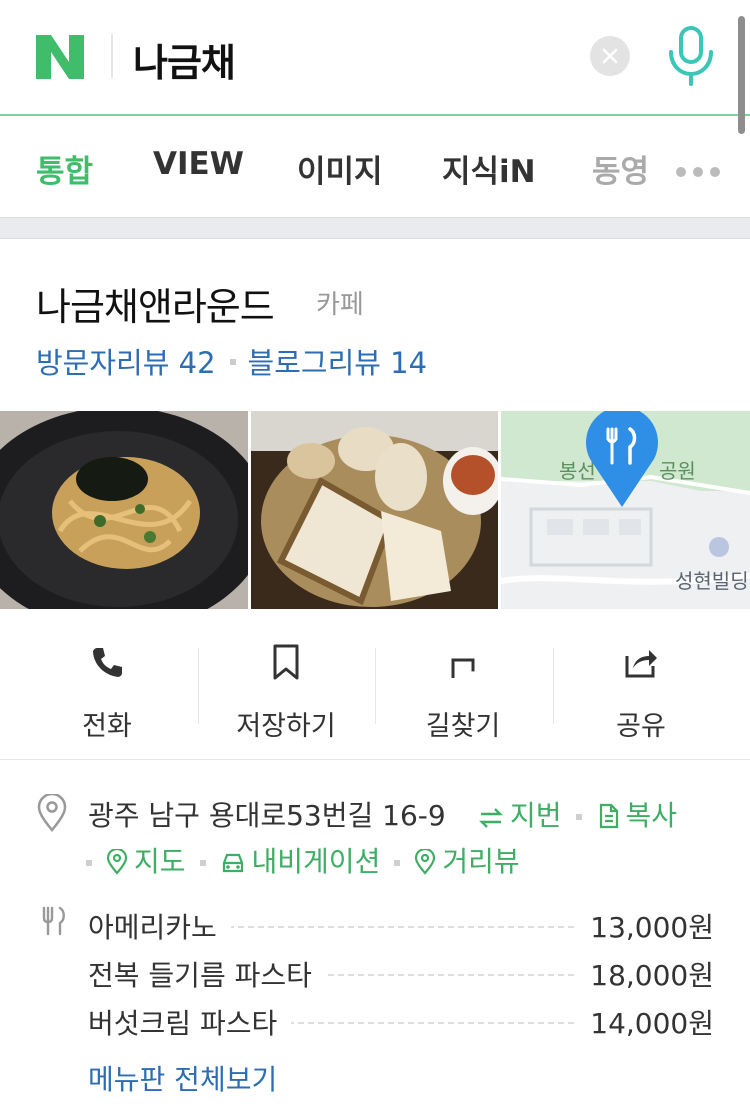 Image resolution: width=750 pixels, height=1104 pixels. What do you see at coordinates (636, 815) in the screenshot?
I see `copy-address-button: 복사` at bounding box center [636, 815].